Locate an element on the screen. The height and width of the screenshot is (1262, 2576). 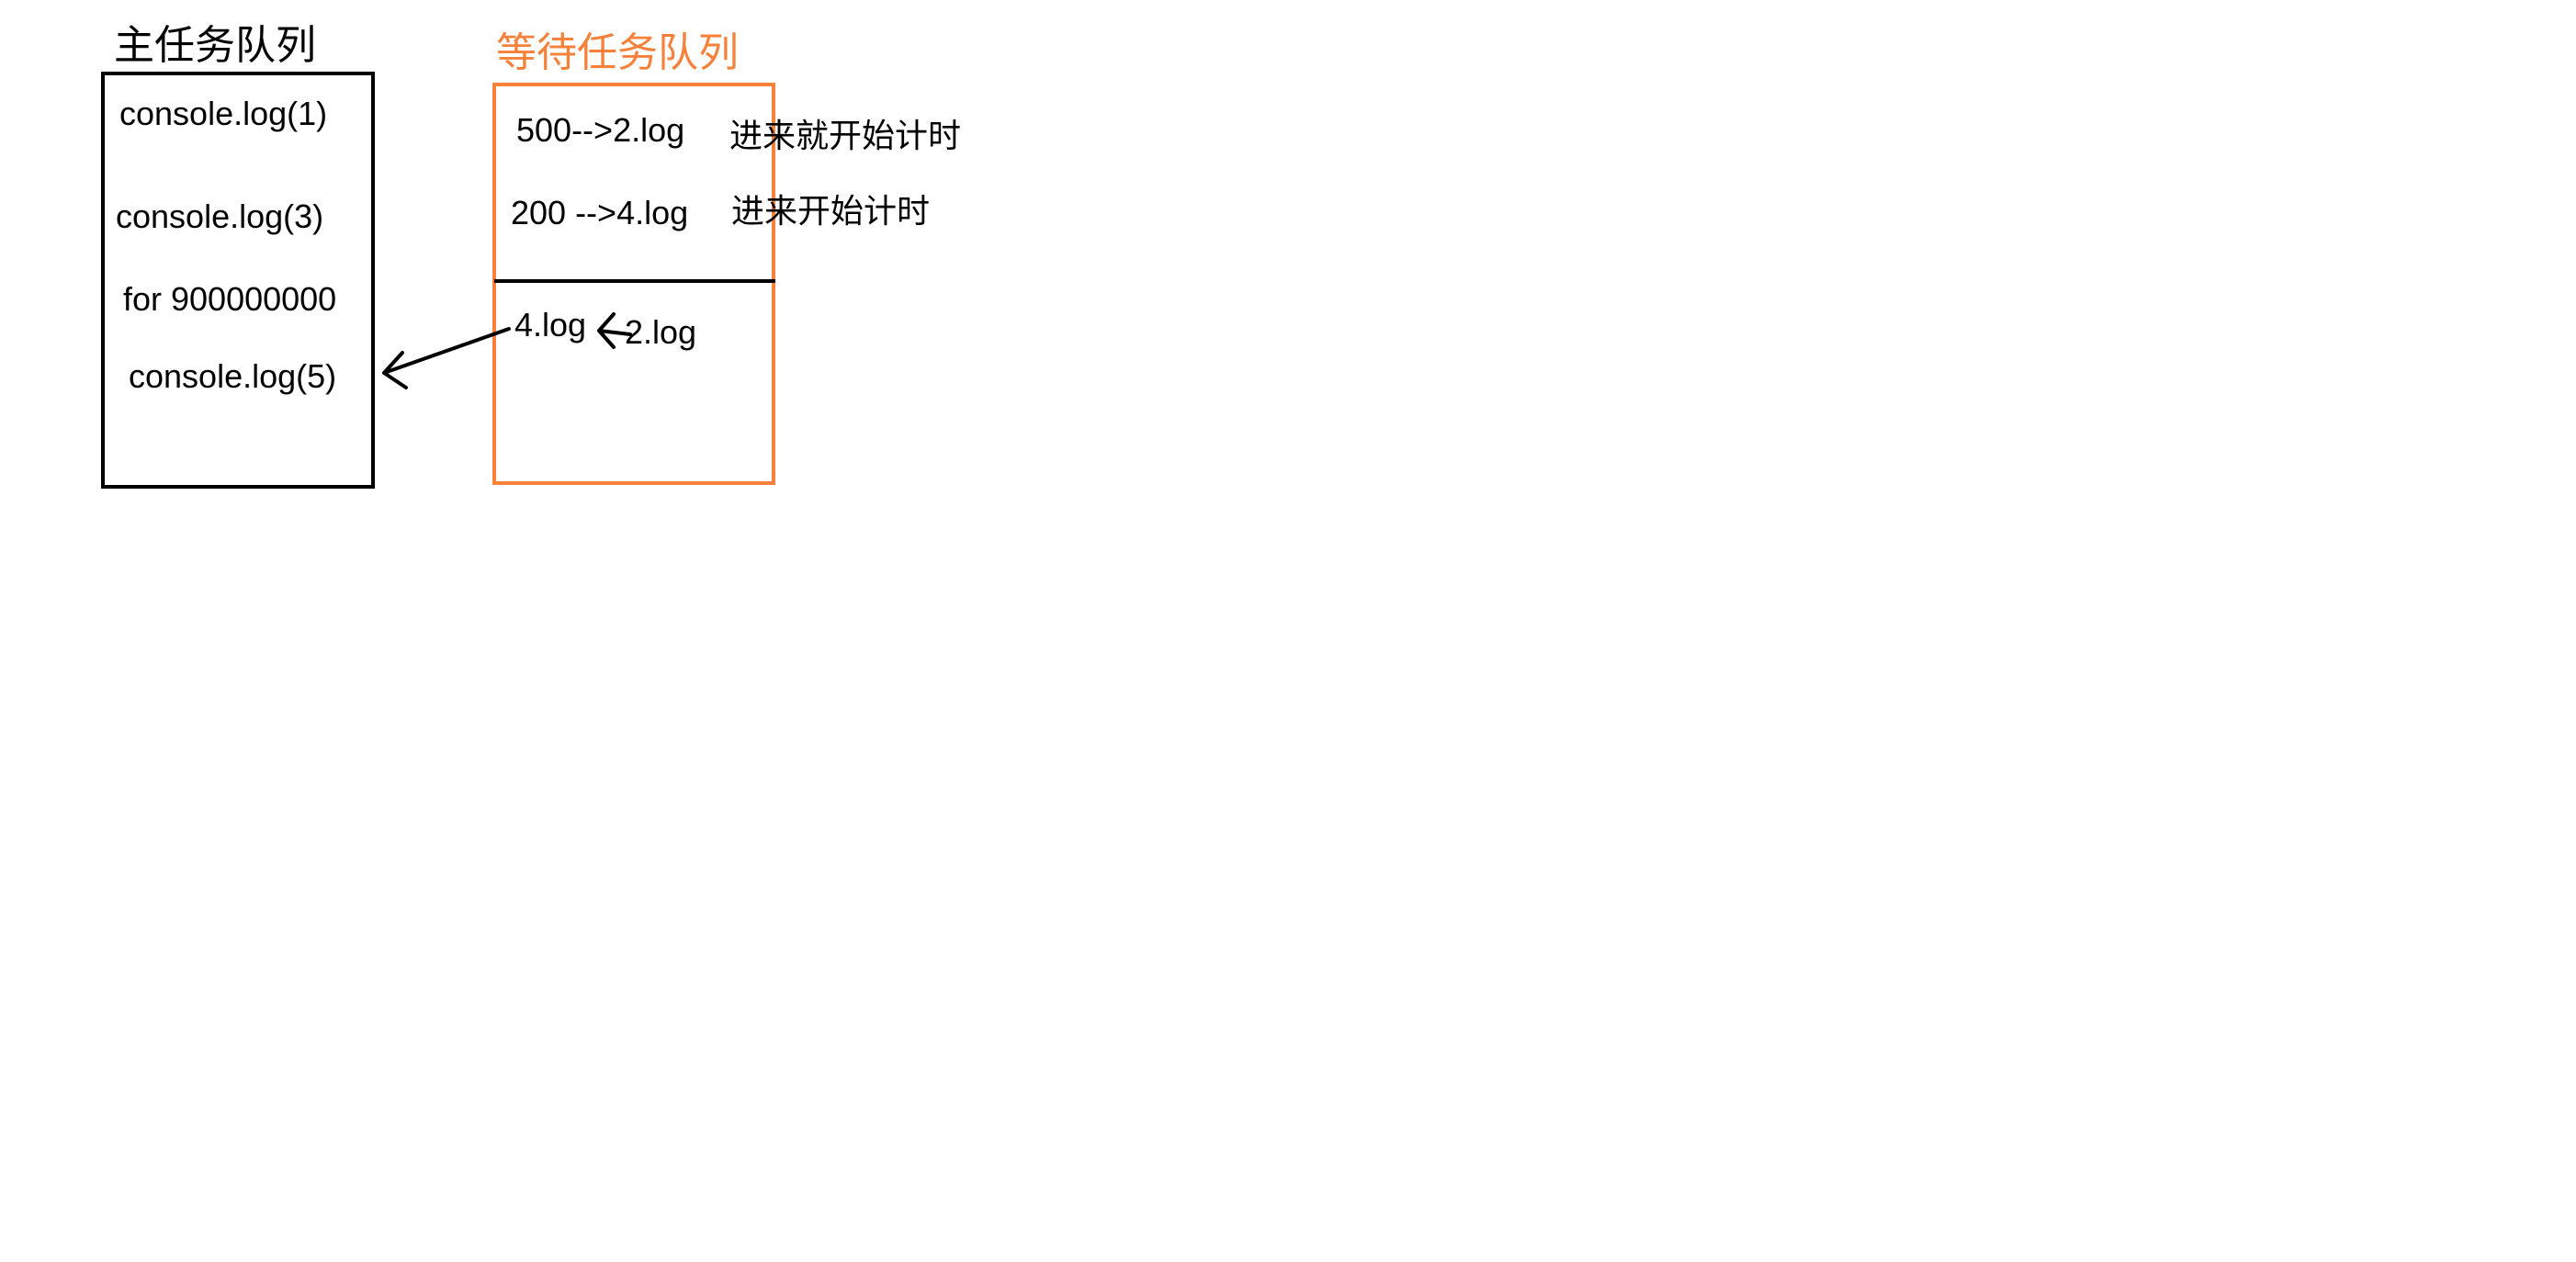
main-queue-item: console.log(1) is located at coordinates (223, 113).